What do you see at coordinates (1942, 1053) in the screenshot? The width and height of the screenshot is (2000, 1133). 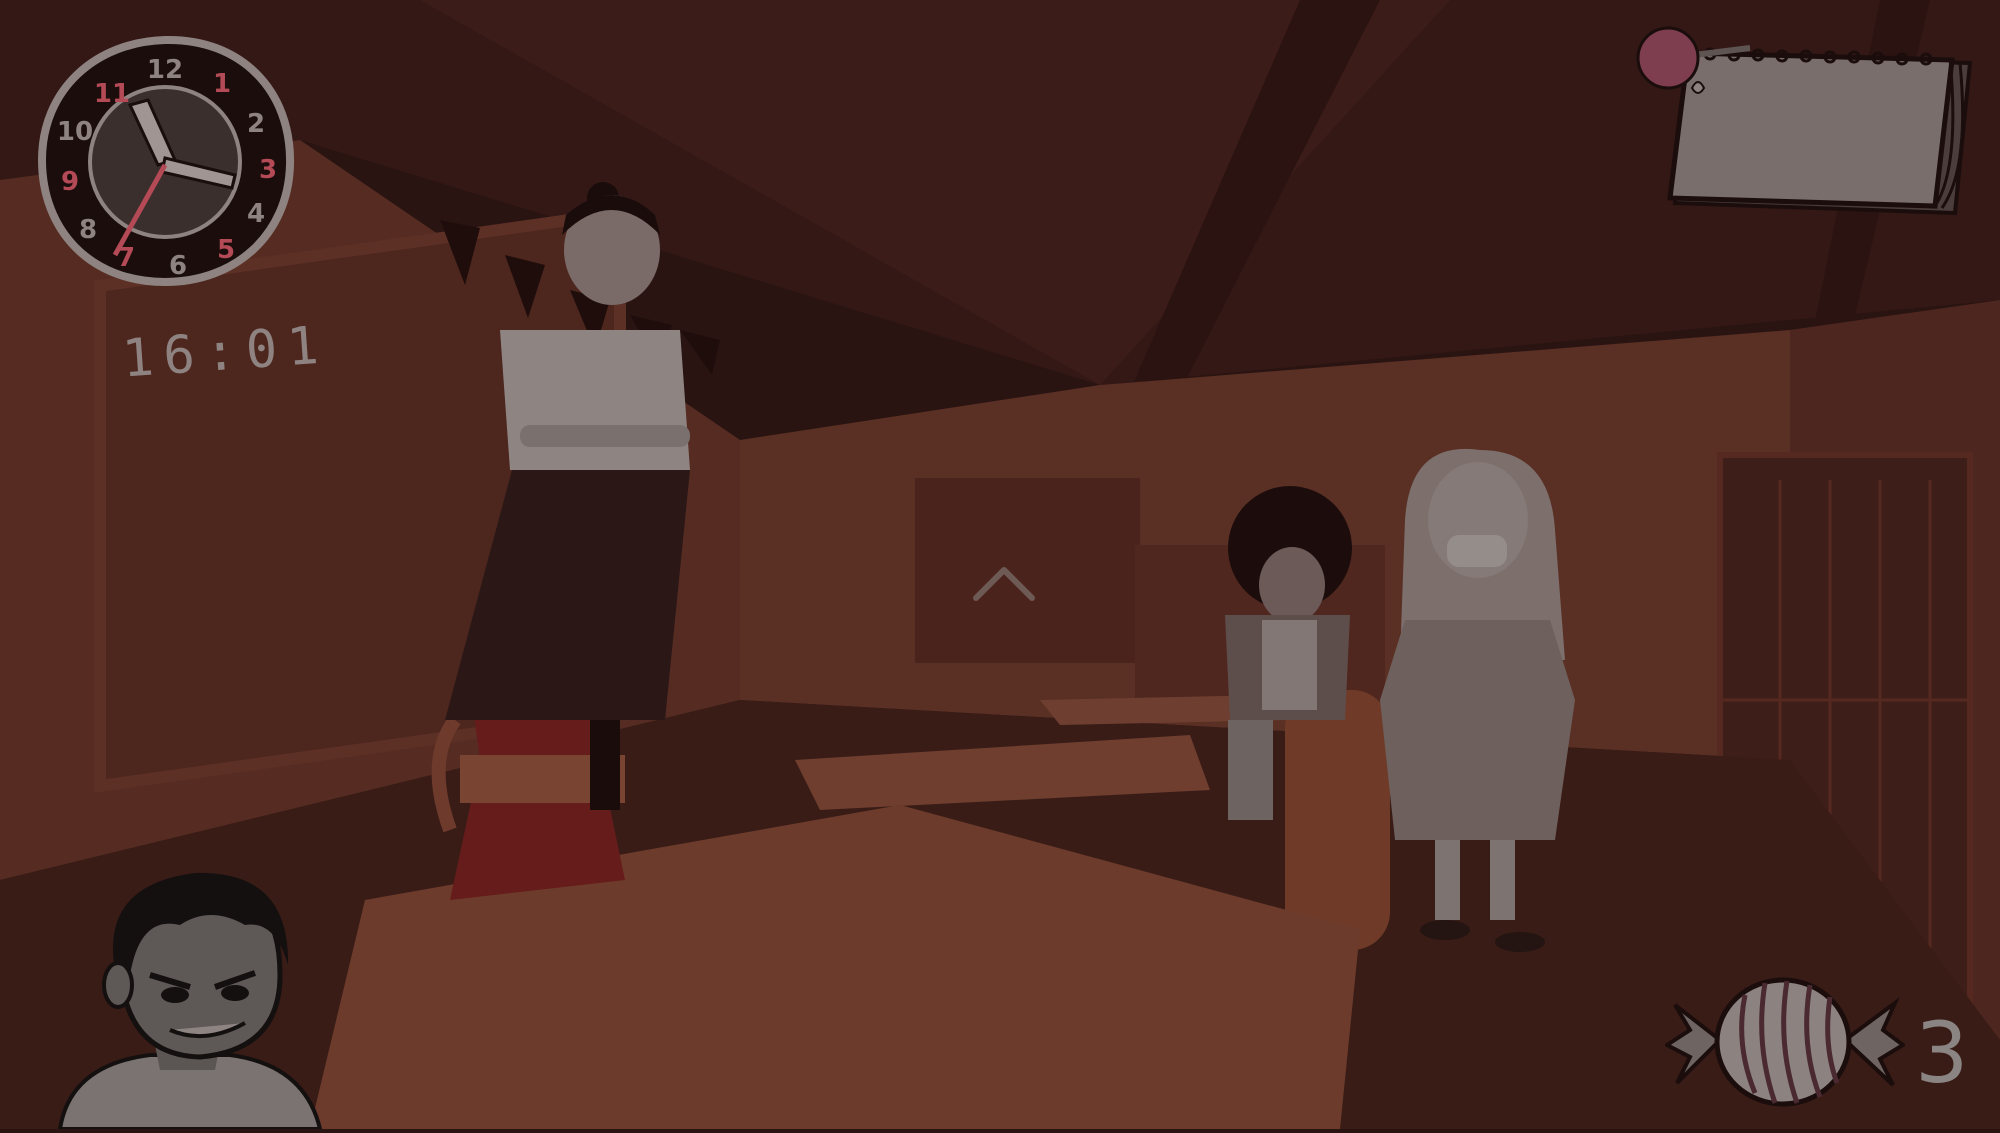 I see `candy-count: 3` at bounding box center [1942, 1053].